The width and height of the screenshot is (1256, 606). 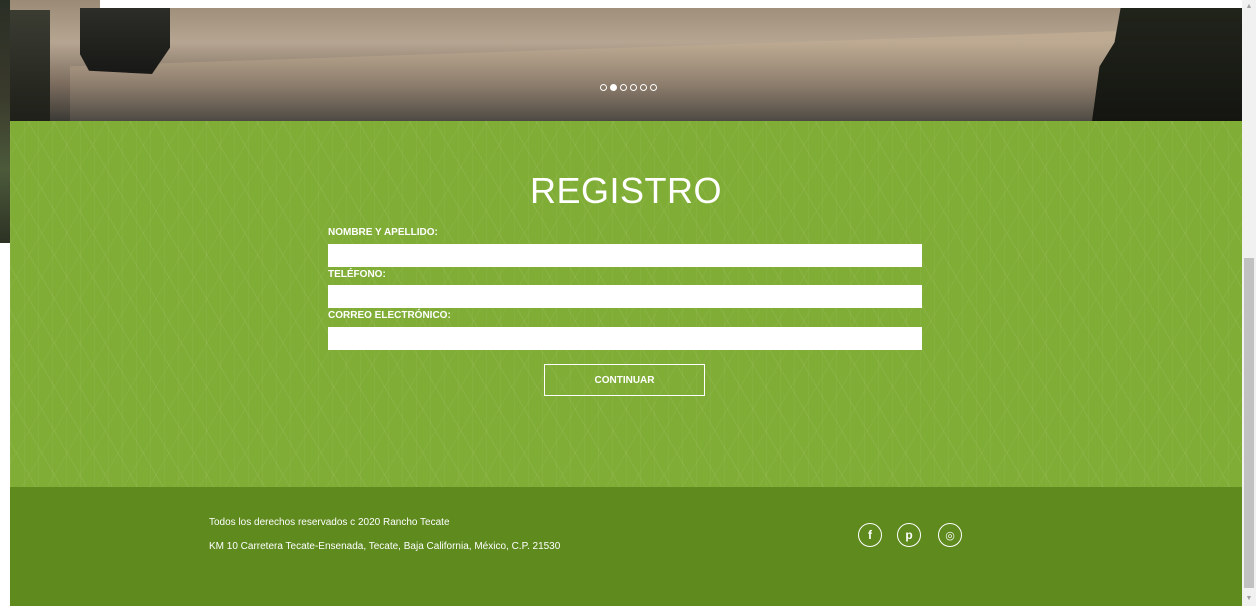 What do you see at coordinates (389, 315) in the screenshot?
I see `email-label: CORREO ELECTRÓNICO:` at bounding box center [389, 315].